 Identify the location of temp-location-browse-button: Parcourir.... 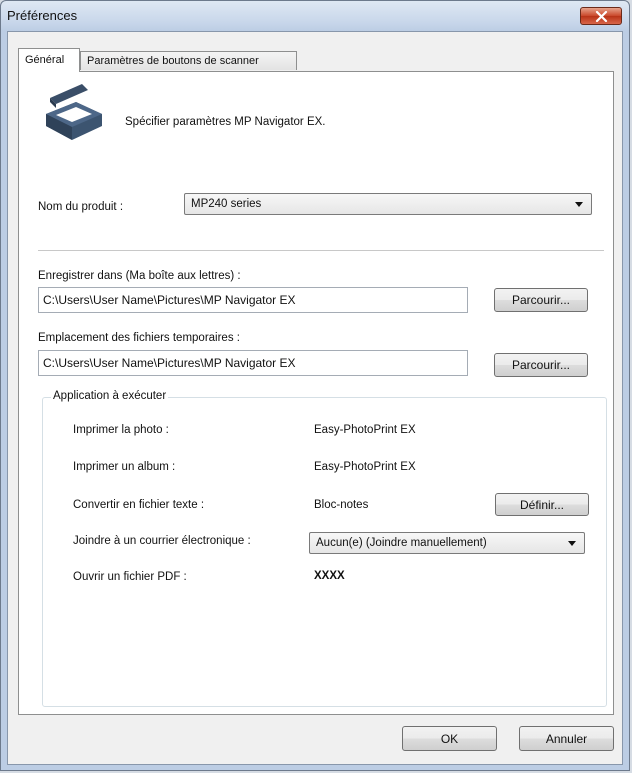
(541, 365).